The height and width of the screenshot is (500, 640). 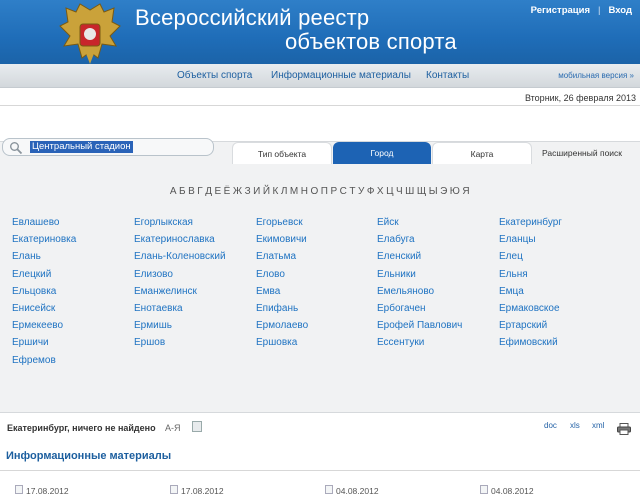 I want to click on alphabet-letter: П, so click(x=325, y=191).